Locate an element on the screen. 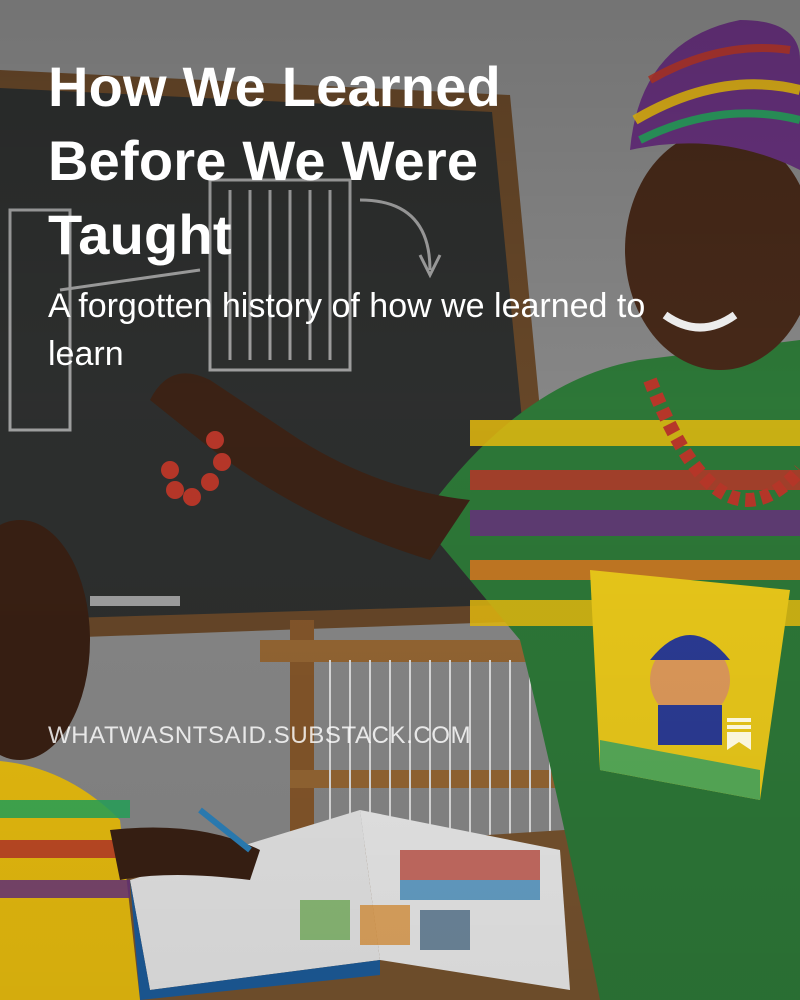  held-book is located at coordinates (690, 685).